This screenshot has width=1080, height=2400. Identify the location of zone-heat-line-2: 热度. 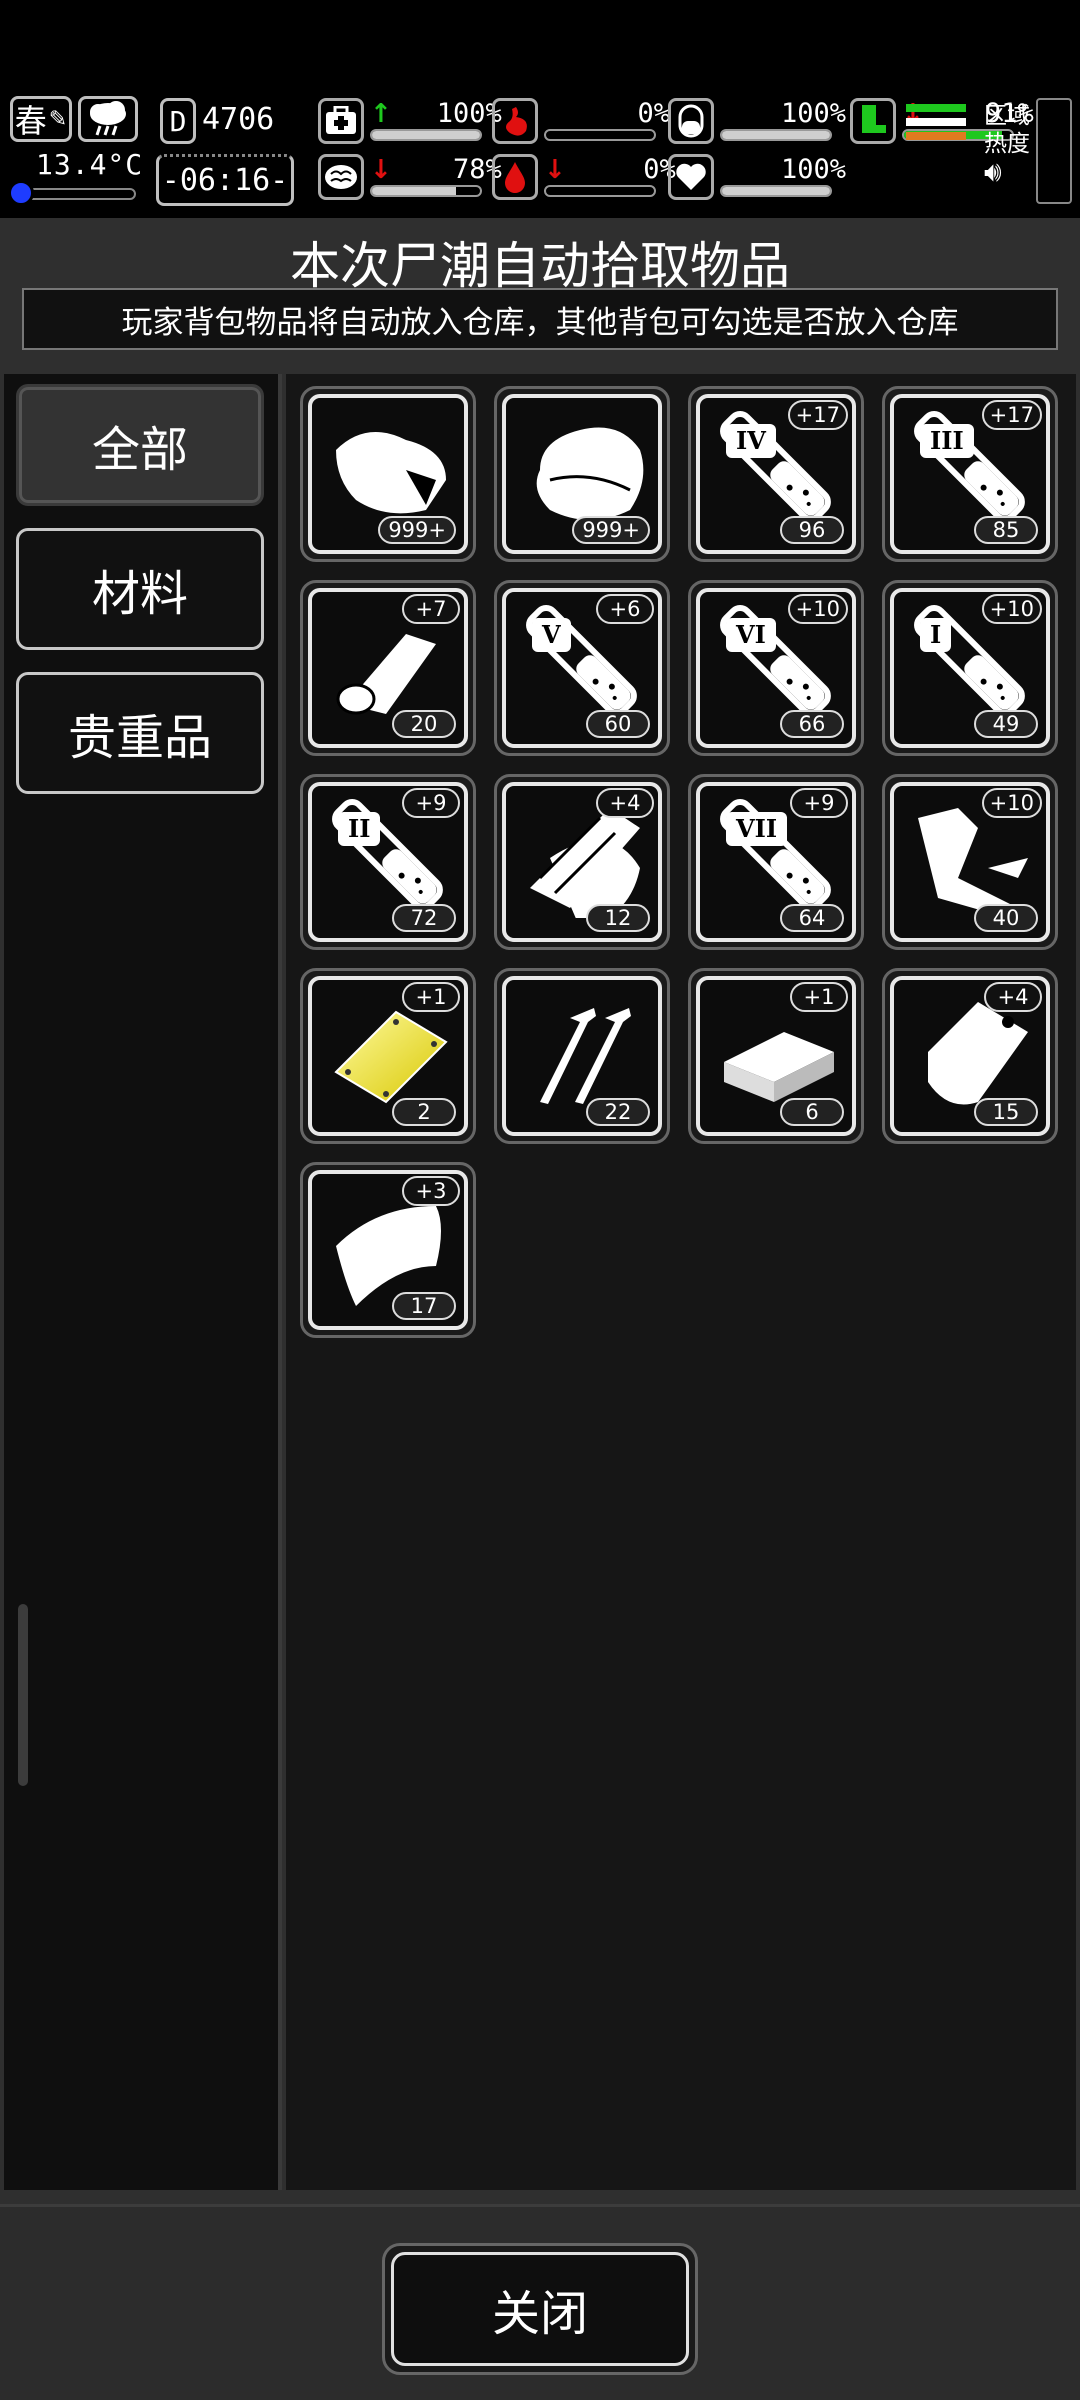
(1007, 144).